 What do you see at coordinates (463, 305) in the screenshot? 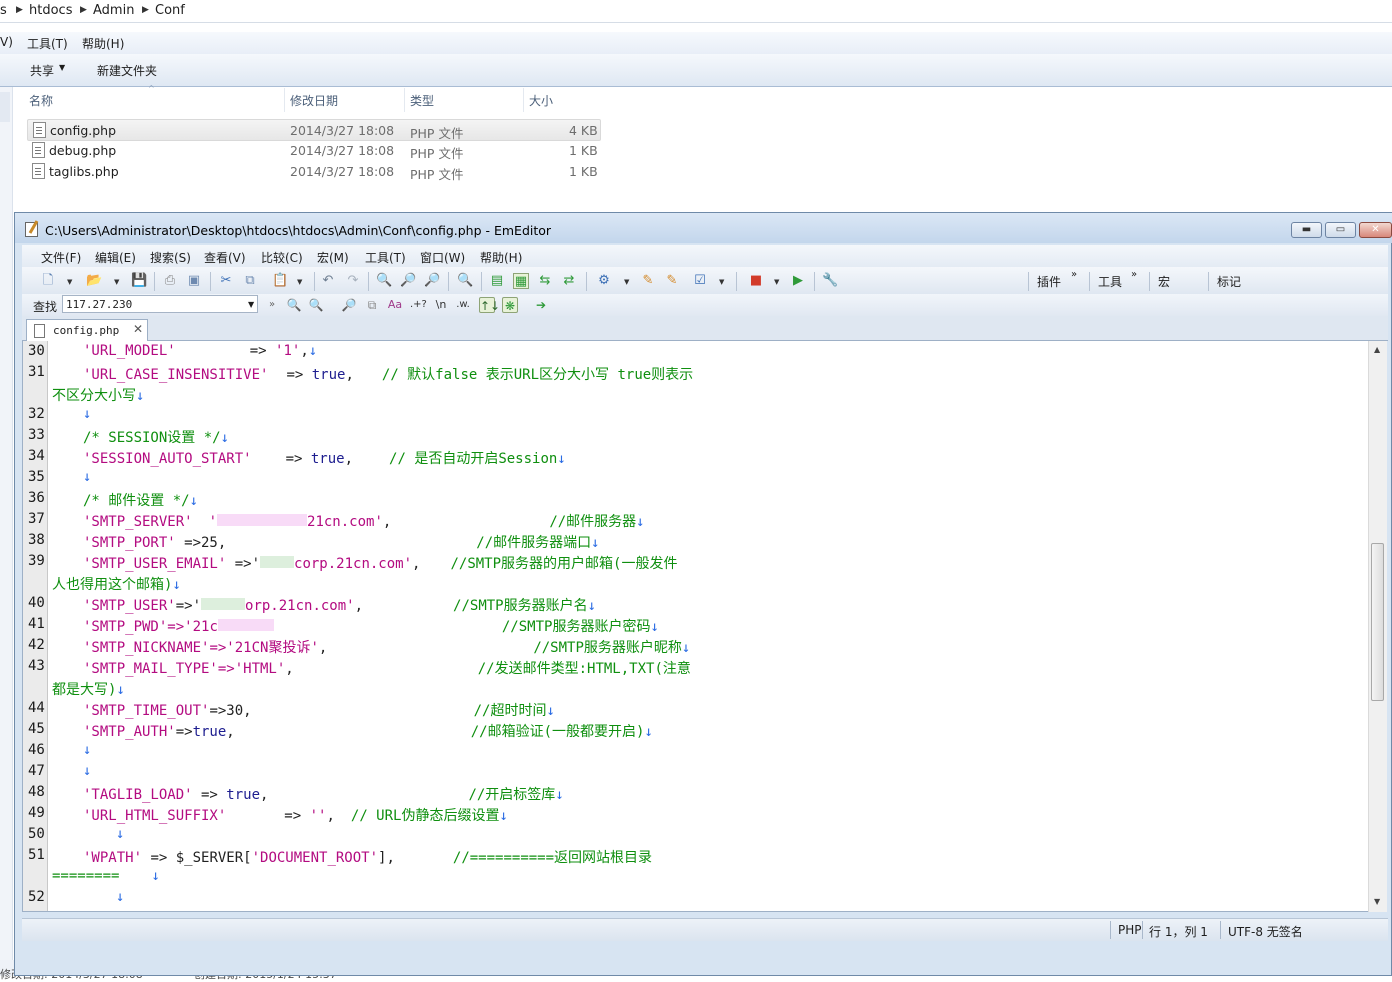
I see `whole-word-icon: .w.` at bounding box center [463, 305].